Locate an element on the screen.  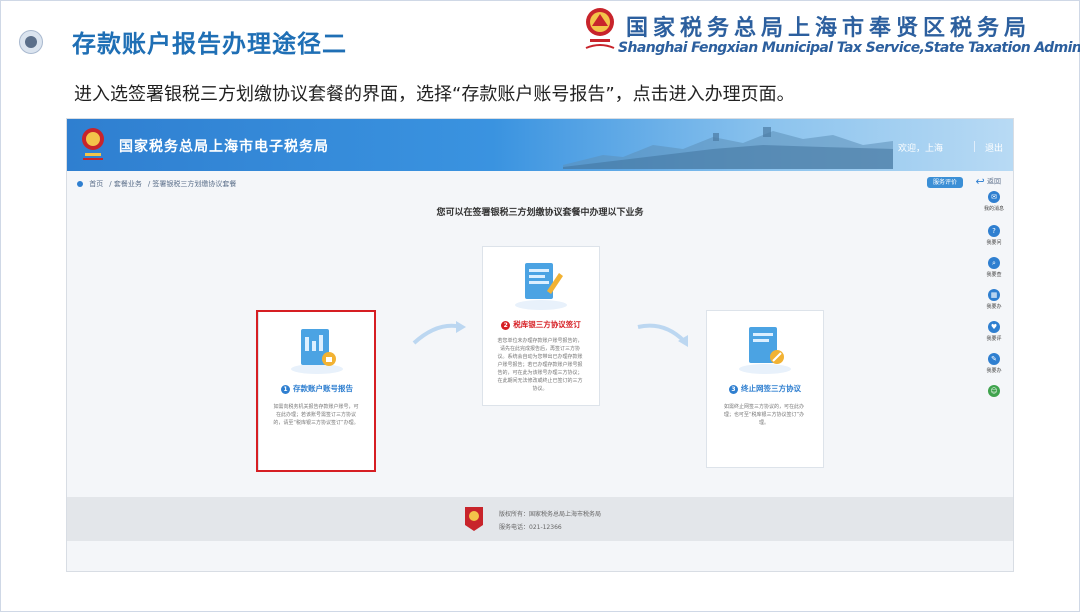
card3-title: 3 终止网签三方协议 is located at coordinates (765, 388).